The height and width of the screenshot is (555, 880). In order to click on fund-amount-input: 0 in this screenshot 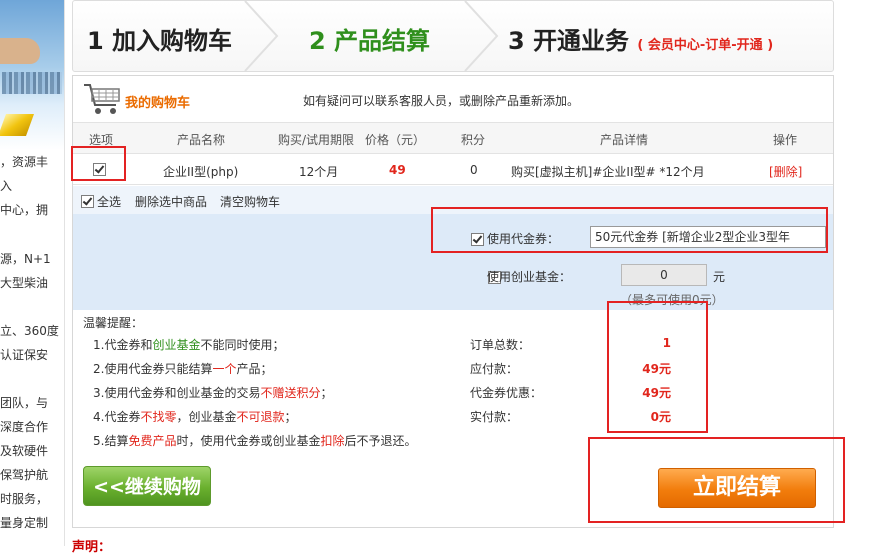, I will do `click(664, 275)`.